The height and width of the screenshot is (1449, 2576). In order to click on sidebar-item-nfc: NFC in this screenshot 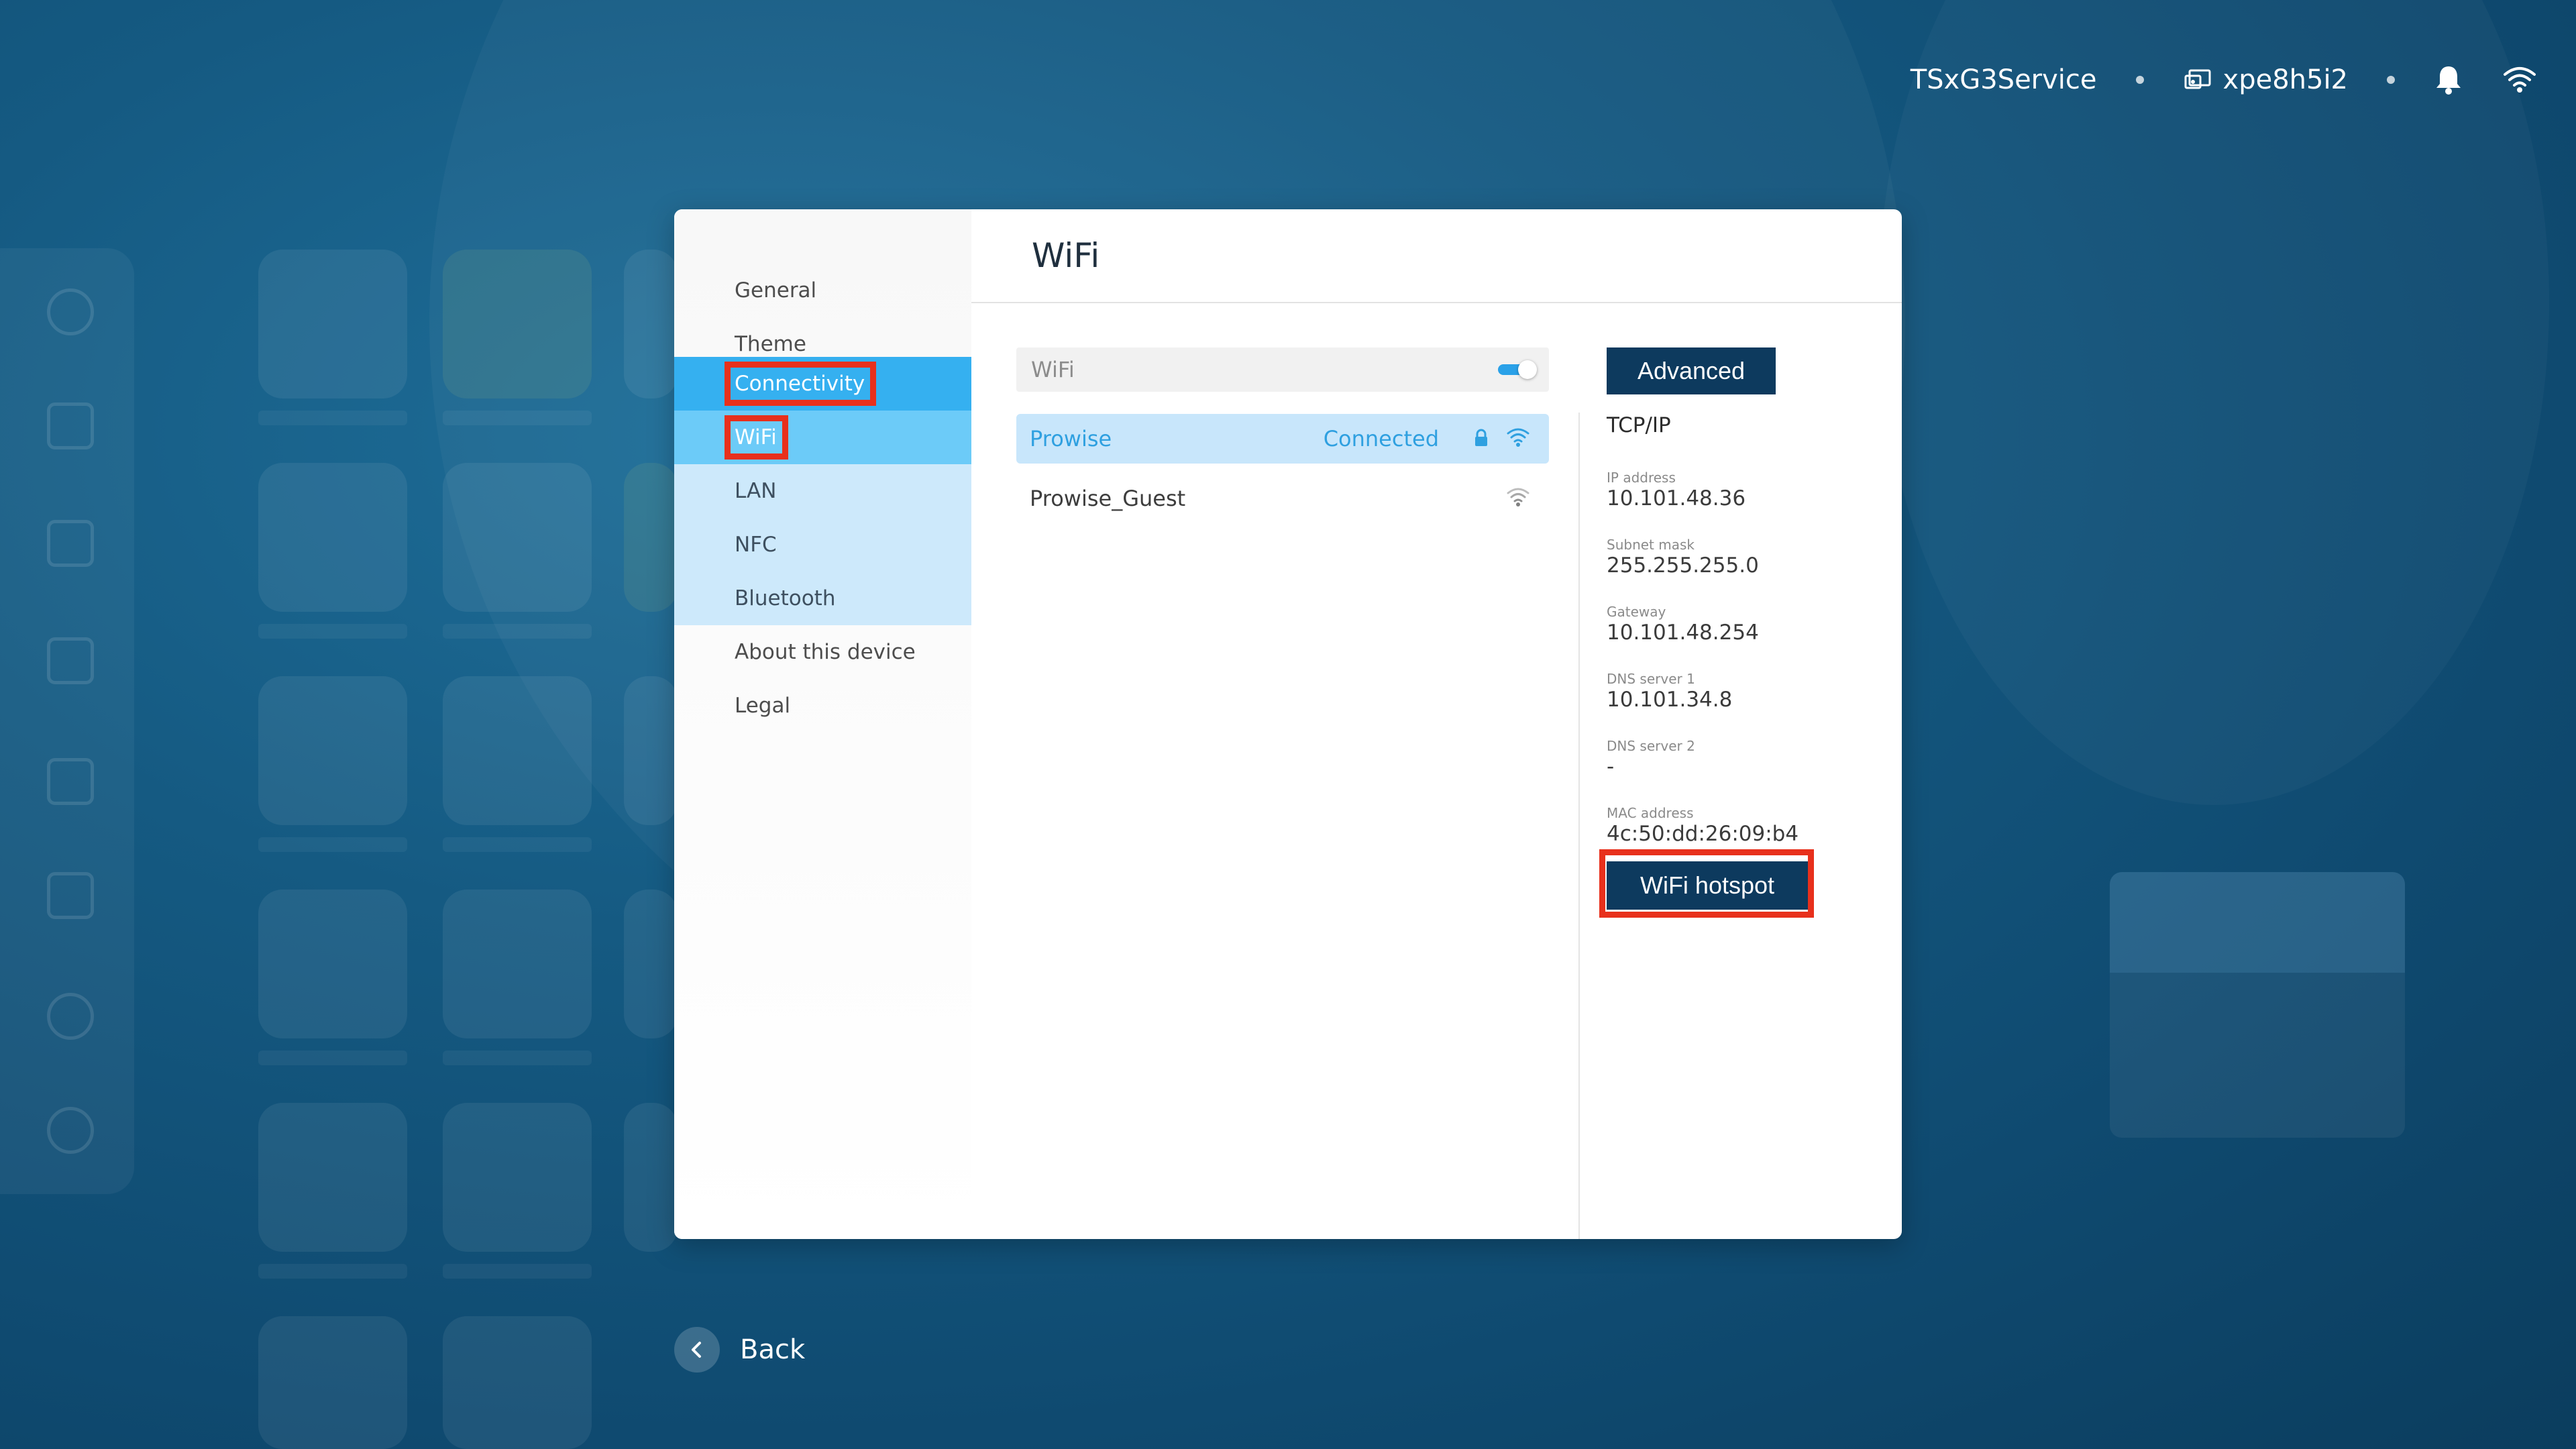, I will do `click(822, 545)`.